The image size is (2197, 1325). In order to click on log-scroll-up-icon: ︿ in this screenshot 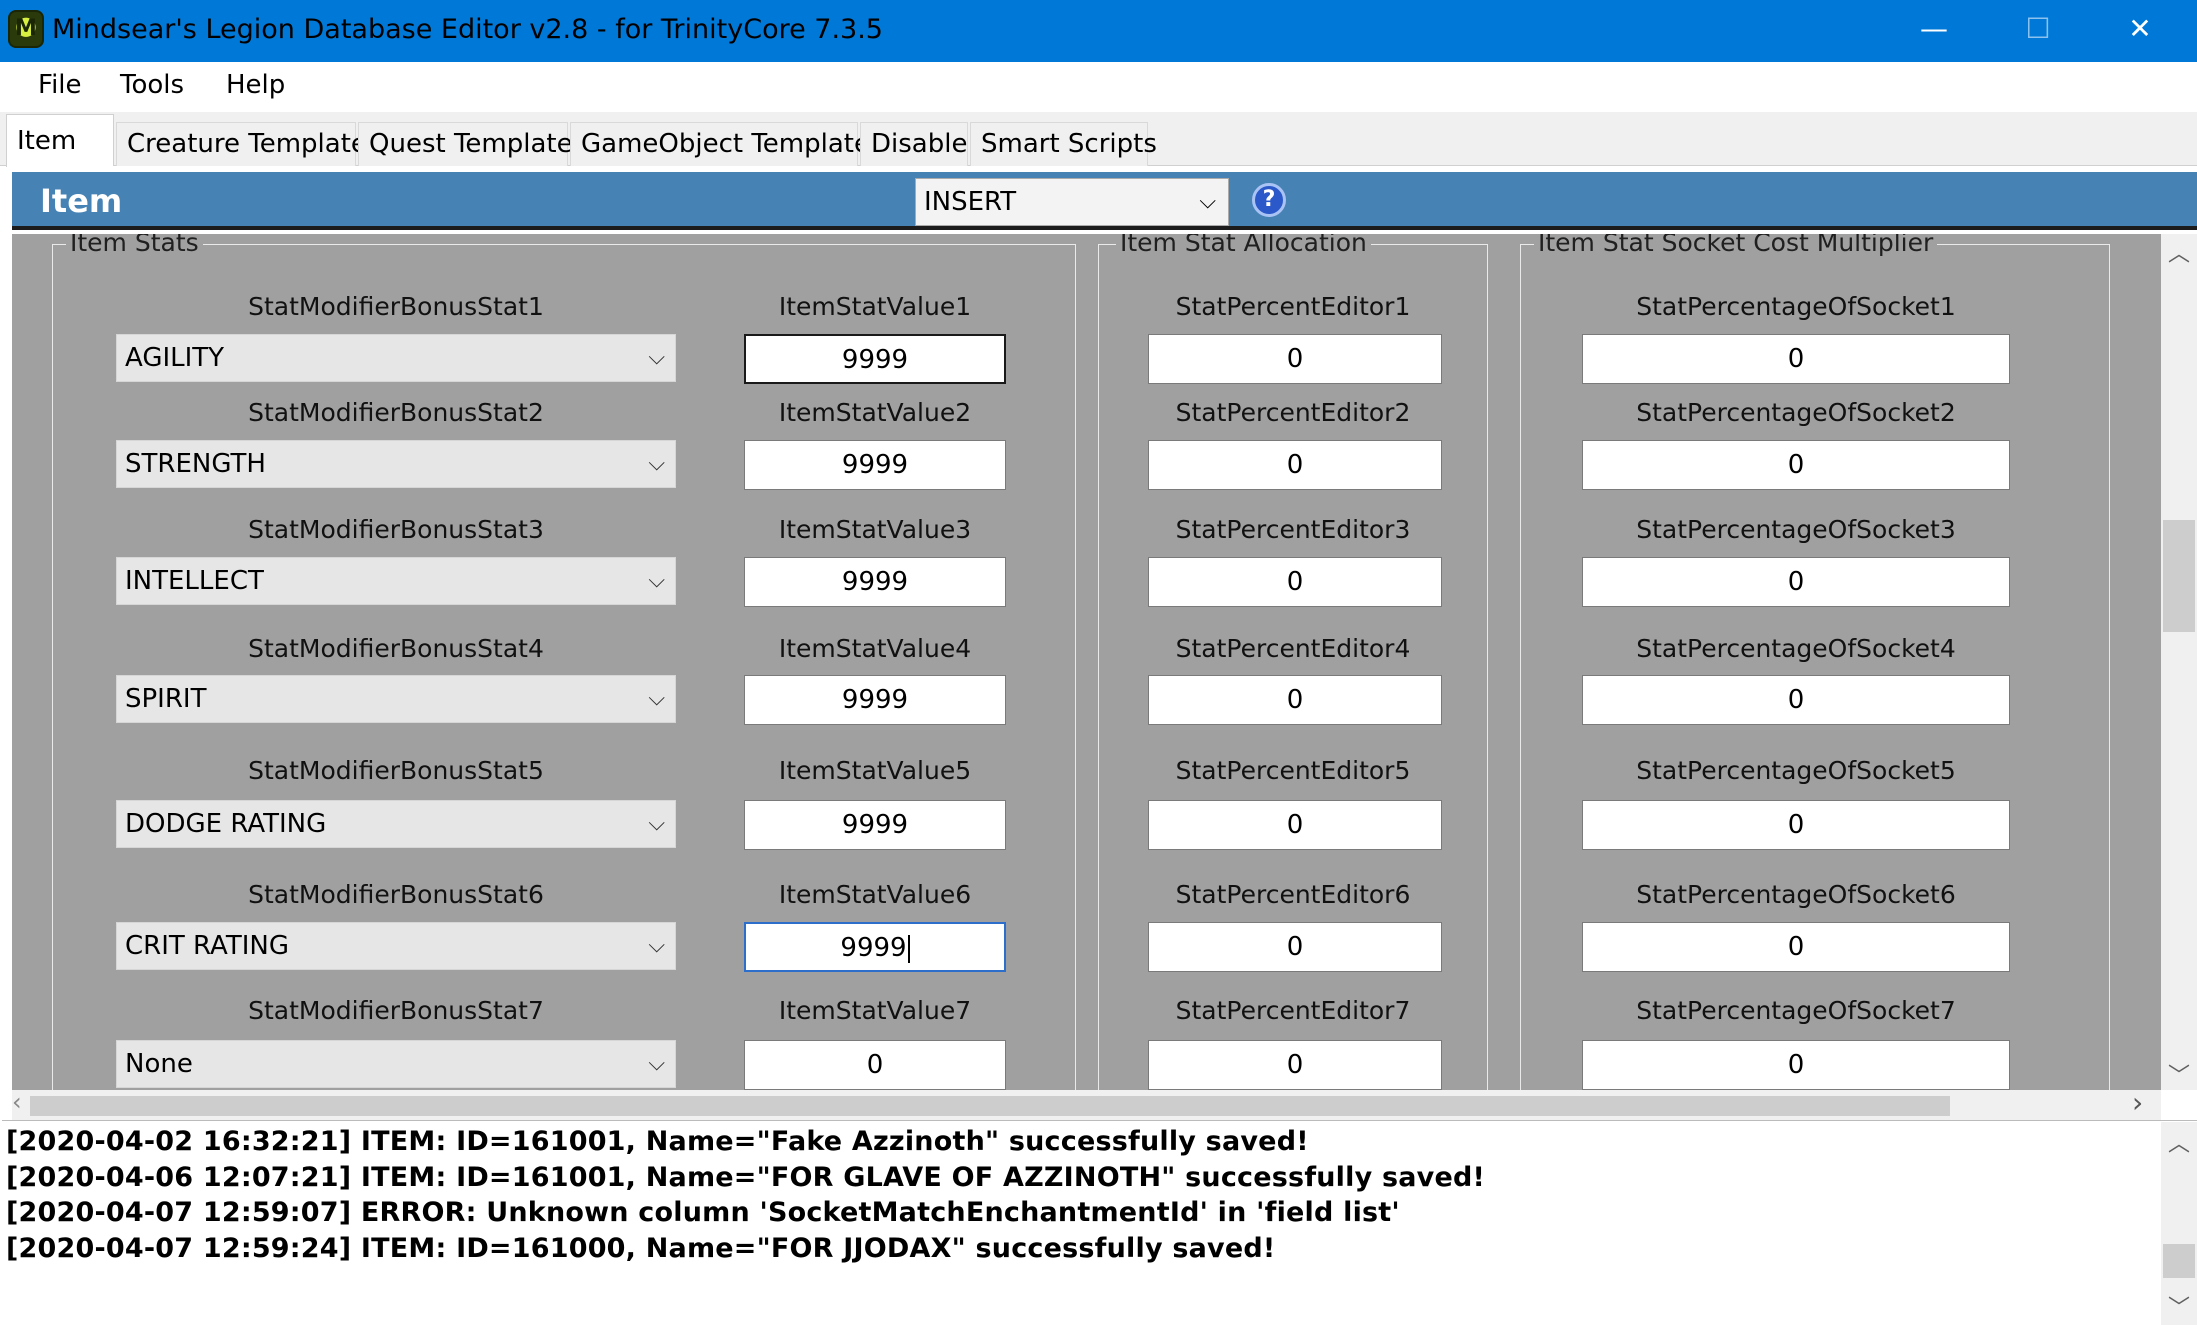, I will do `click(2179, 1142)`.